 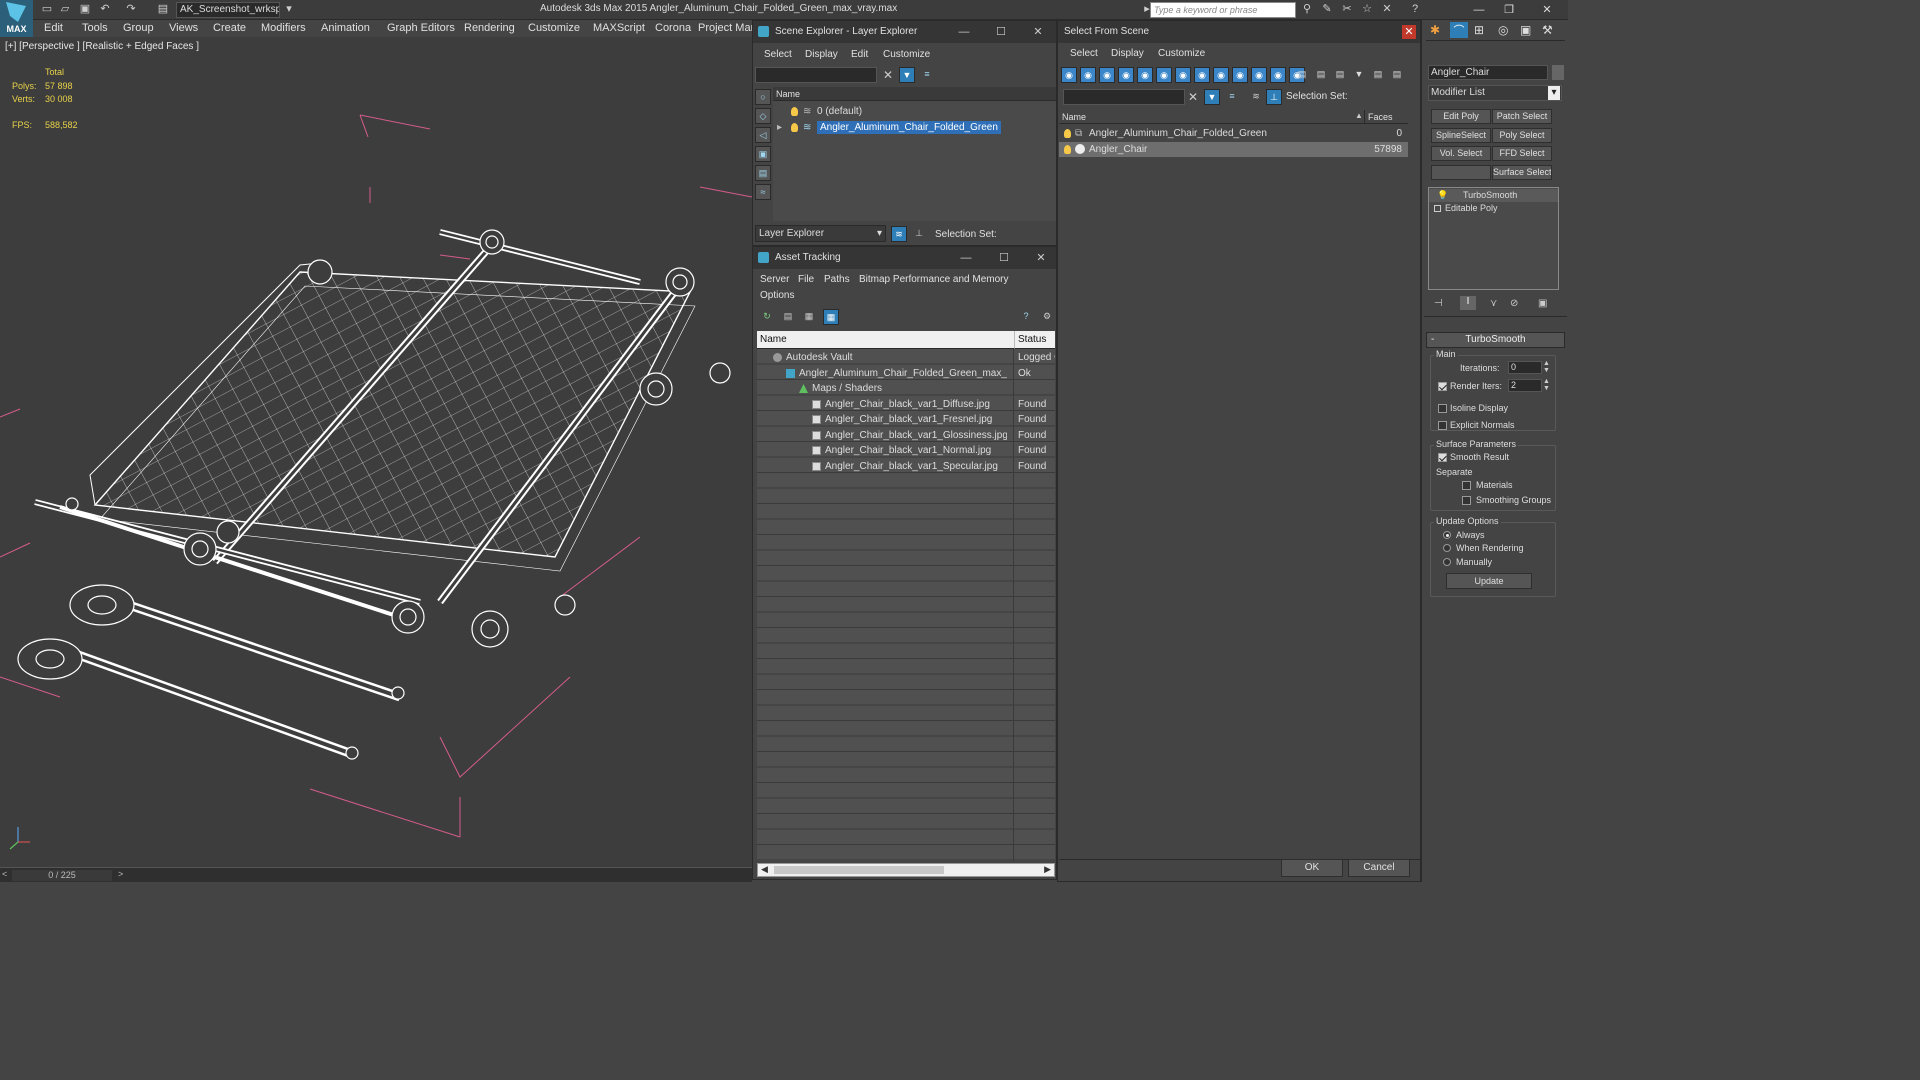 I want to click on display-geometry-icon: ○, so click(x=763, y=97).